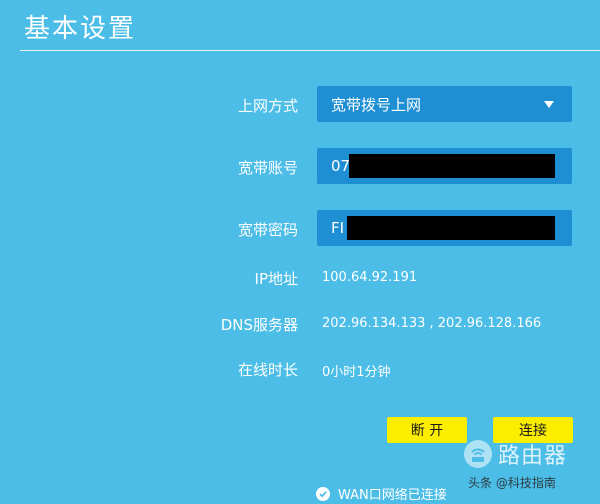 This screenshot has height=504, width=600. What do you see at coordinates (549, 104) in the screenshot?
I see `chevron-down-icon` at bounding box center [549, 104].